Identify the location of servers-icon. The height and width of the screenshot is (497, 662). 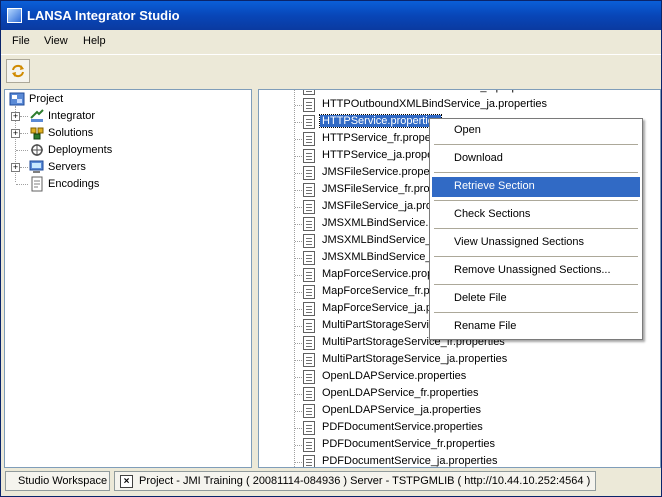
(36, 166).